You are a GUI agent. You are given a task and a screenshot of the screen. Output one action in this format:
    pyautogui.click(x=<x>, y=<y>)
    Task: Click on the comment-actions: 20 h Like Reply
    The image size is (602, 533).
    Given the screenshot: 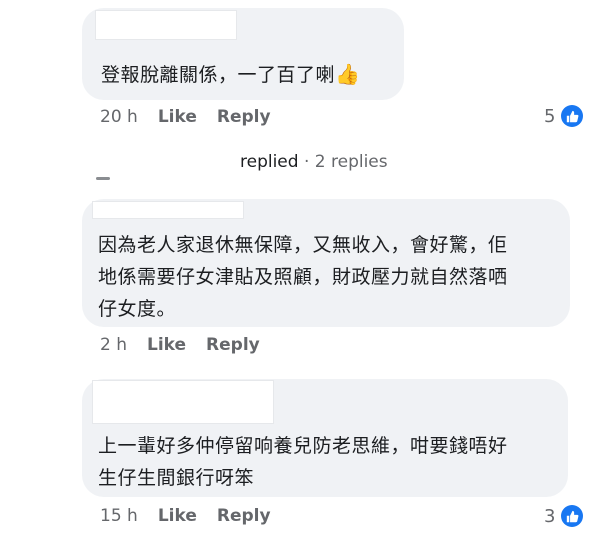 What is the action you would take?
    pyautogui.click(x=195, y=117)
    